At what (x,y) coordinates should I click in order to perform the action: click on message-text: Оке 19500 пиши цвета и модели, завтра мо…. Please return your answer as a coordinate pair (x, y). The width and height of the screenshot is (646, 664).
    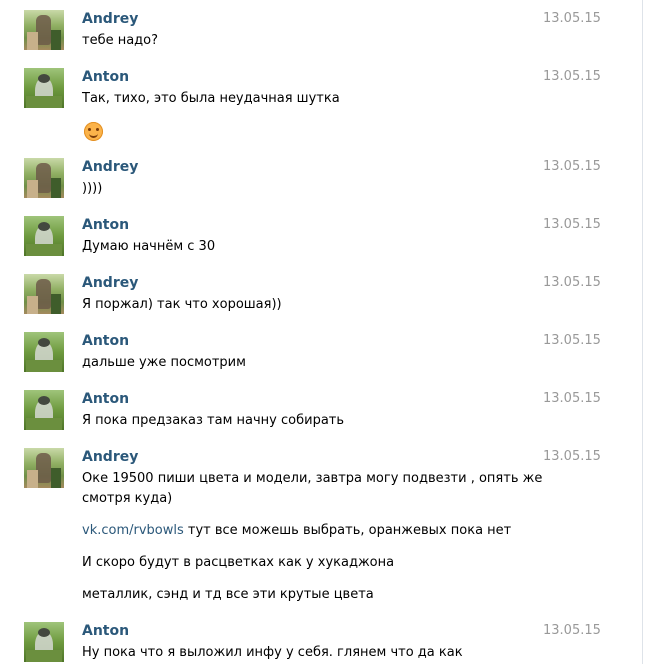
    Looking at the image, I should click on (312, 478).